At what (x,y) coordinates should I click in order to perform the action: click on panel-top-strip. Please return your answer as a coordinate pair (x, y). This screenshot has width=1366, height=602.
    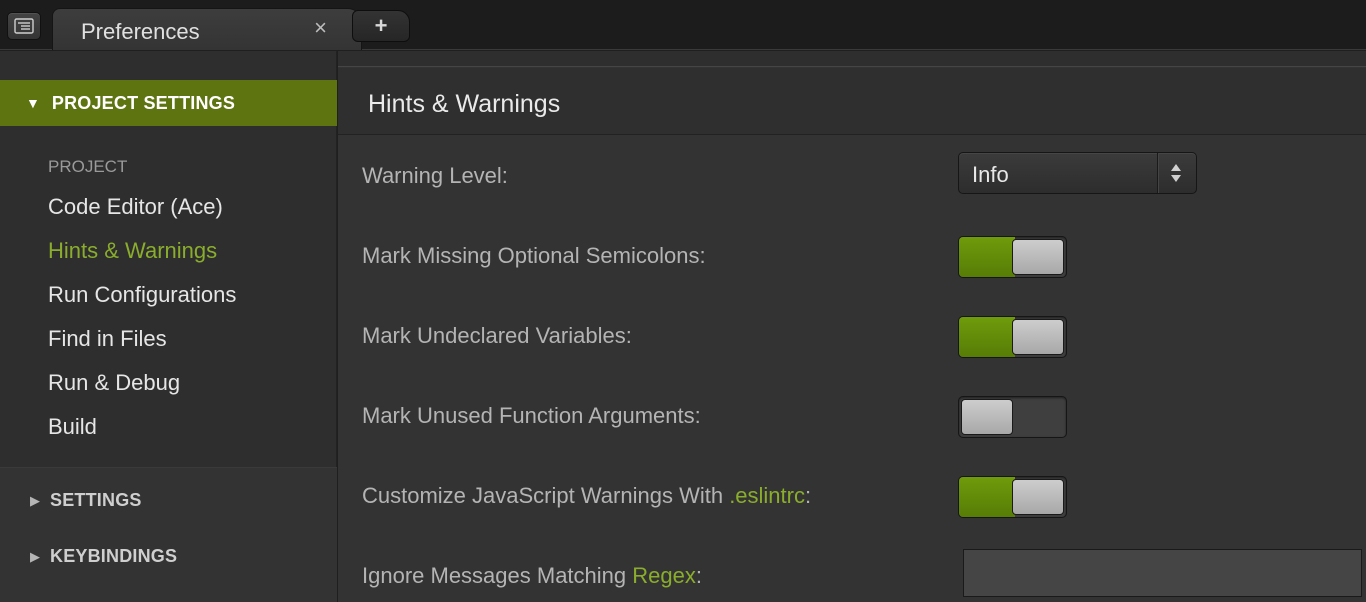
    Looking at the image, I should click on (852, 59).